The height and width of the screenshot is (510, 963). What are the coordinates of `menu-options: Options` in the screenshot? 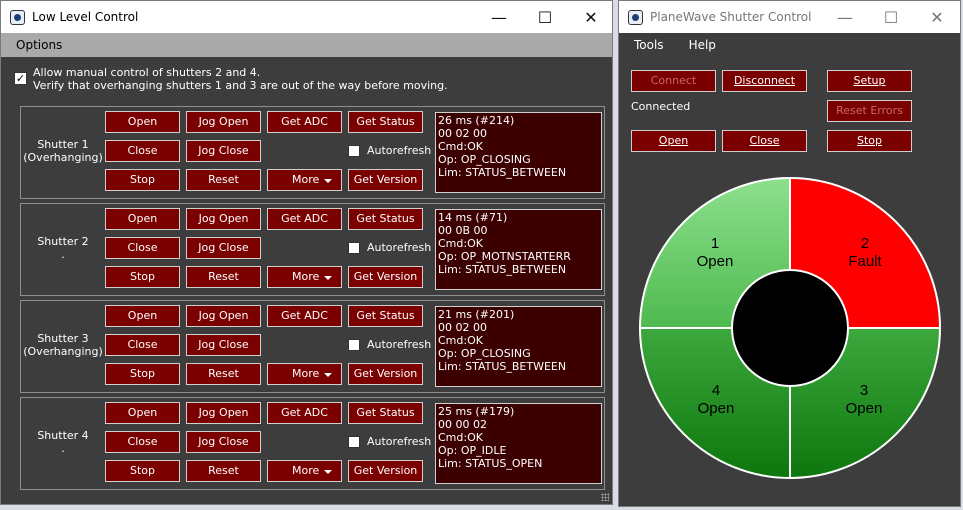 It's located at (39, 45).